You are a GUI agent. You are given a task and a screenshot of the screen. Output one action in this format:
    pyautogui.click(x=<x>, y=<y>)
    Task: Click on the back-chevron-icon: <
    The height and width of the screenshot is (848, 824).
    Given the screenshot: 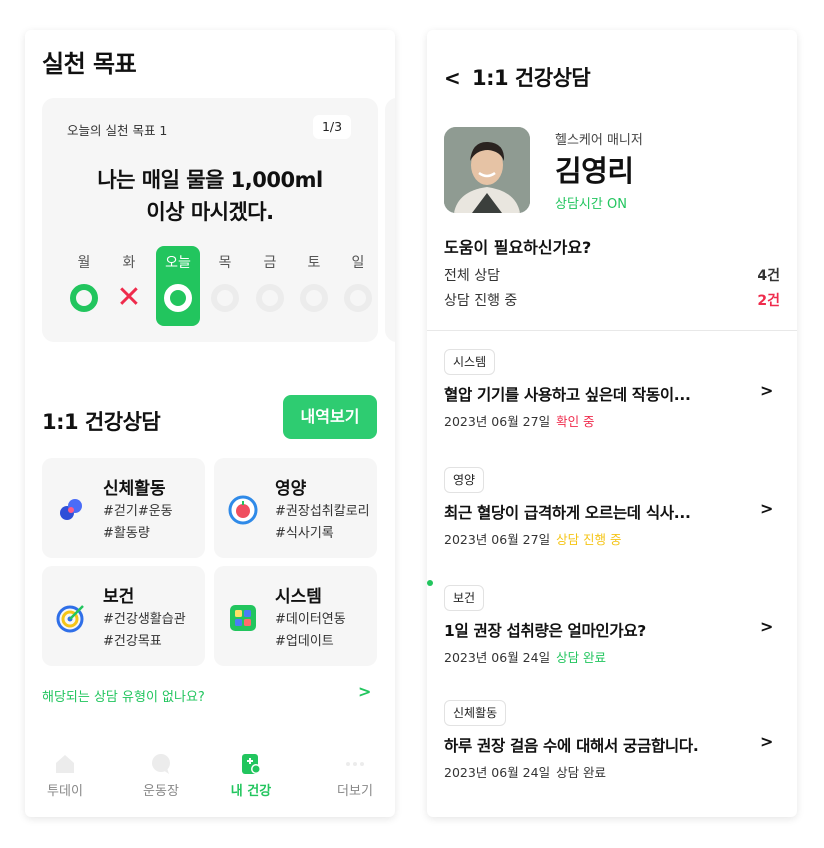 What is the action you would take?
    pyautogui.click(x=452, y=78)
    